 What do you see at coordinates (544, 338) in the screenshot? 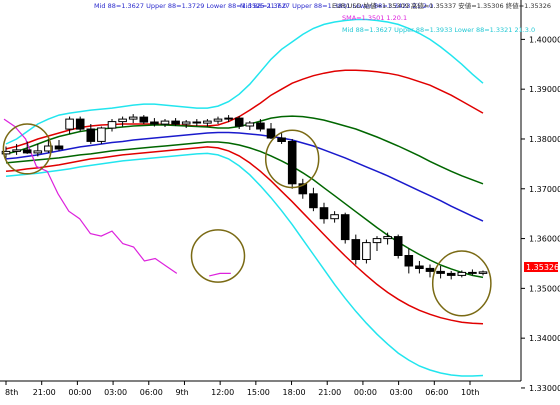
I see `y-tick-label: 1.34000` at bounding box center [544, 338].